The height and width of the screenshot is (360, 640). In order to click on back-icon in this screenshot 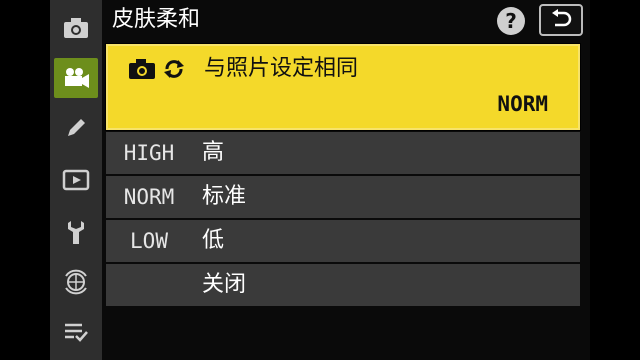, I will do `click(562, 18)`.